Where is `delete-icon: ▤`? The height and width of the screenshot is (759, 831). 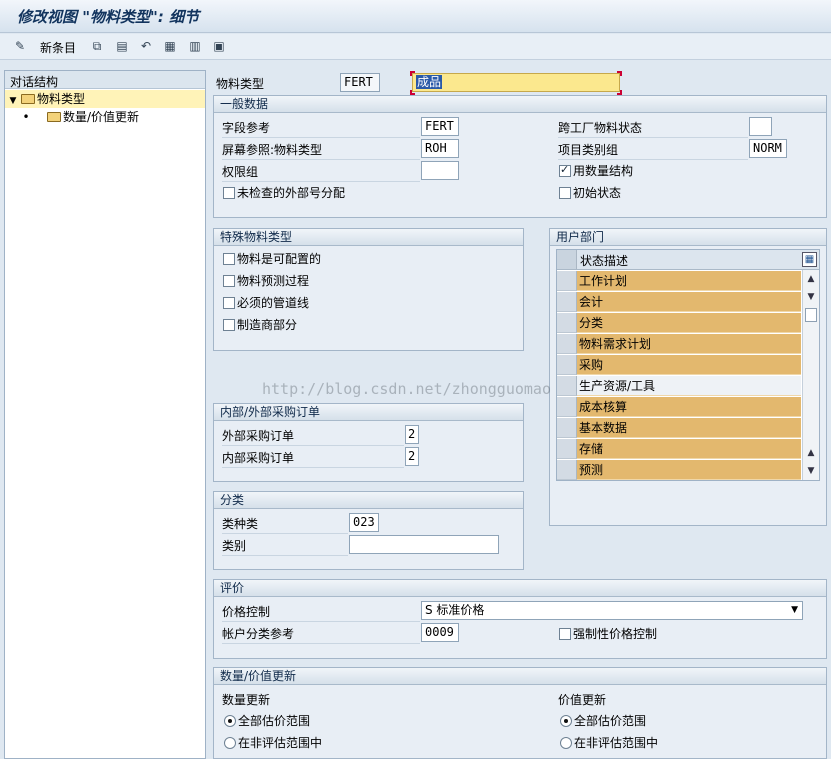
delete-icon: ▤ is located at coordinates (122, 46).